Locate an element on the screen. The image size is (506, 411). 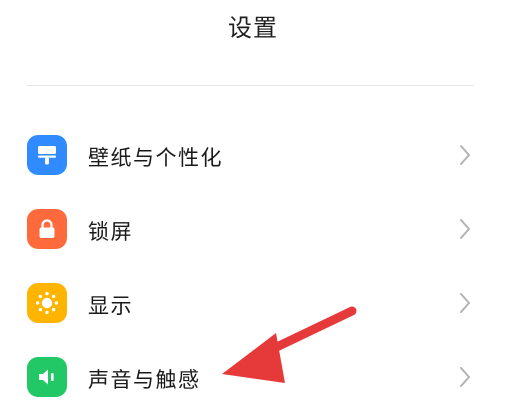
header-divider is located at coordinates (250, 85).